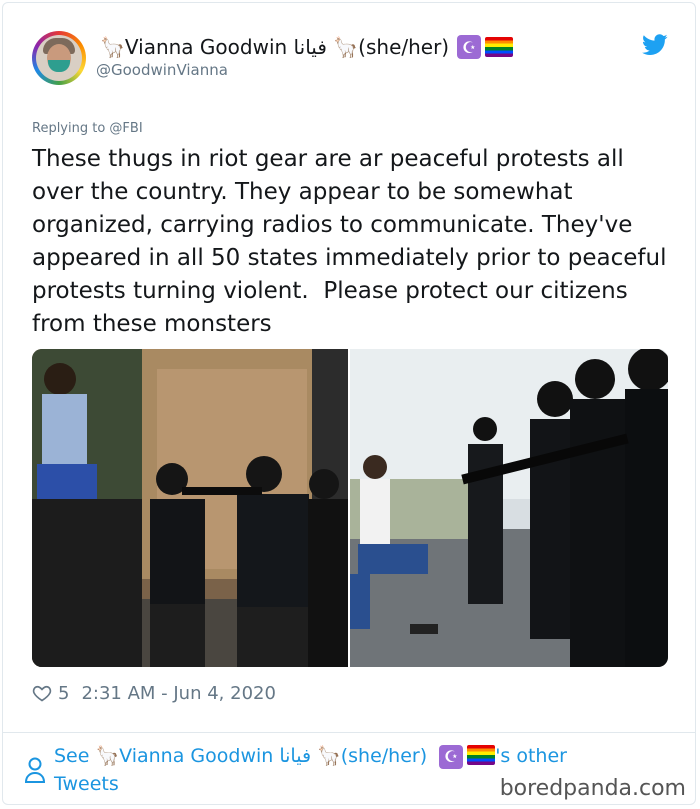 The width and height of the screenshot is (700, 809). I want to click on avatar, so click(59, 58).